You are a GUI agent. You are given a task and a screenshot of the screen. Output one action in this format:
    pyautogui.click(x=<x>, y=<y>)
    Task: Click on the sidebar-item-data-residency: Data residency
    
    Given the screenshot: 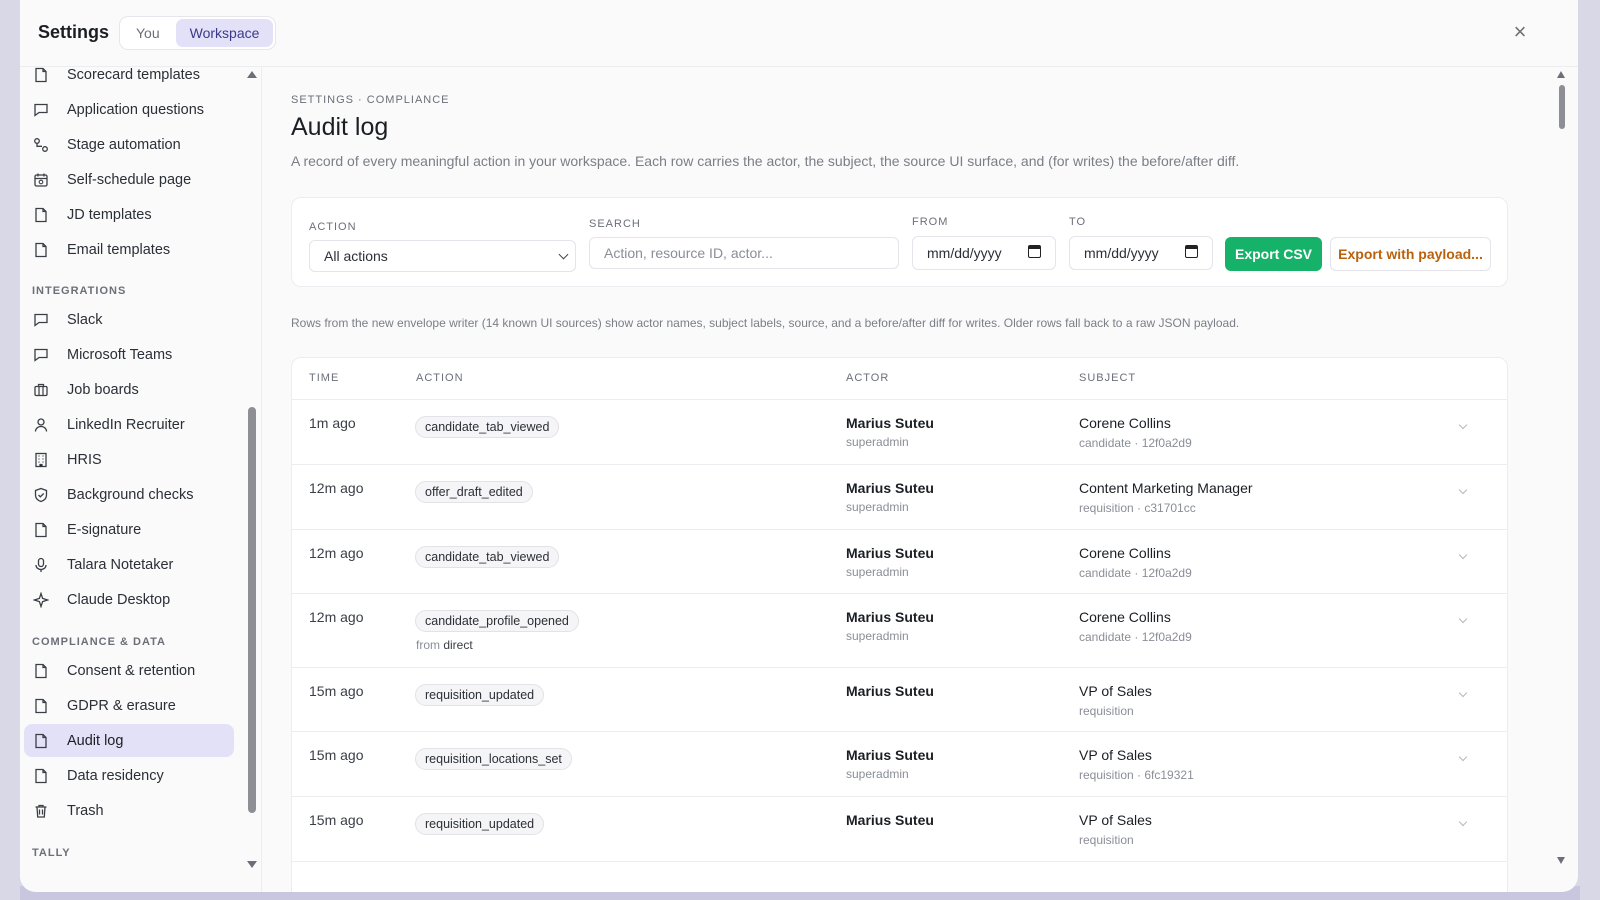 What is the action you would take?
    pyautogui.click(x=129, y=775)
    